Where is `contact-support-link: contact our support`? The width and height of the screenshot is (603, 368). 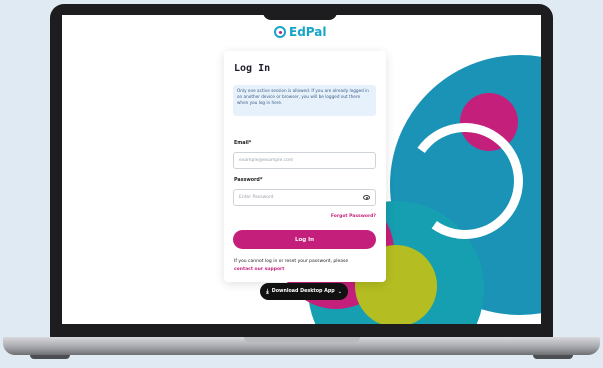
contact-support-link: contact our support is located at coordinates (259, 269).